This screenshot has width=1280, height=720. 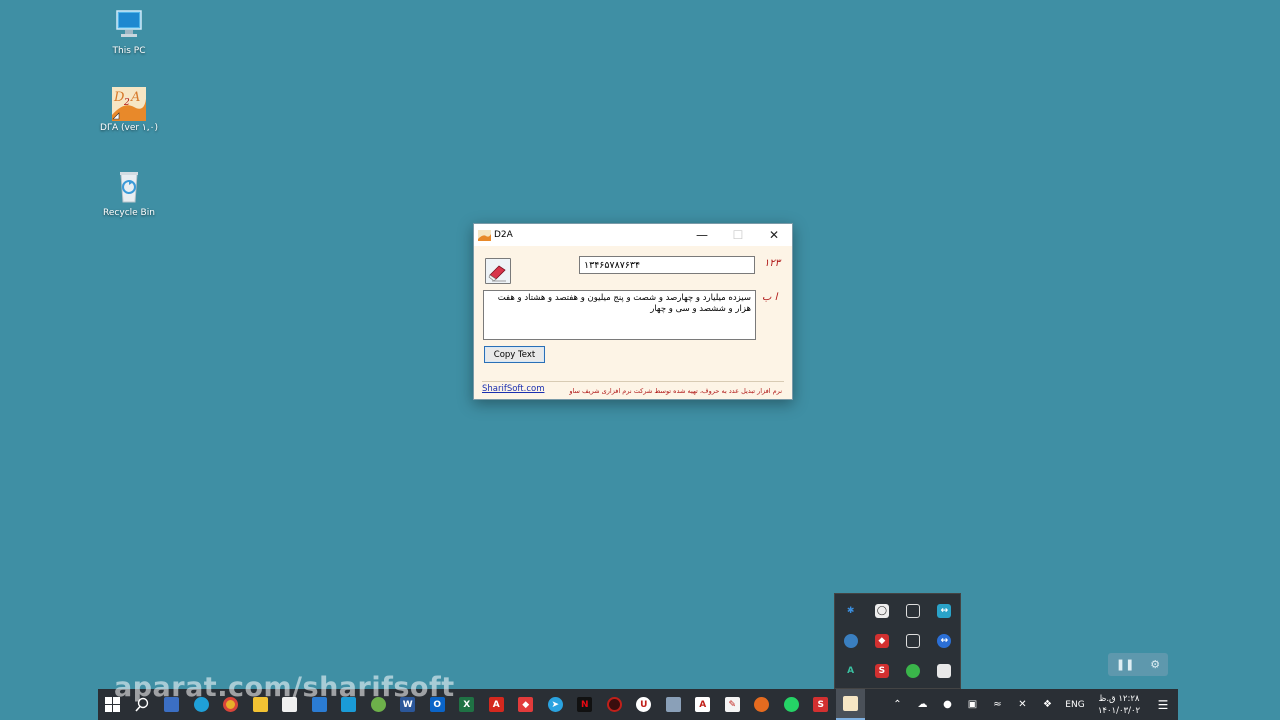 I want to click on red-app-icon, so click(x=614, y=704).